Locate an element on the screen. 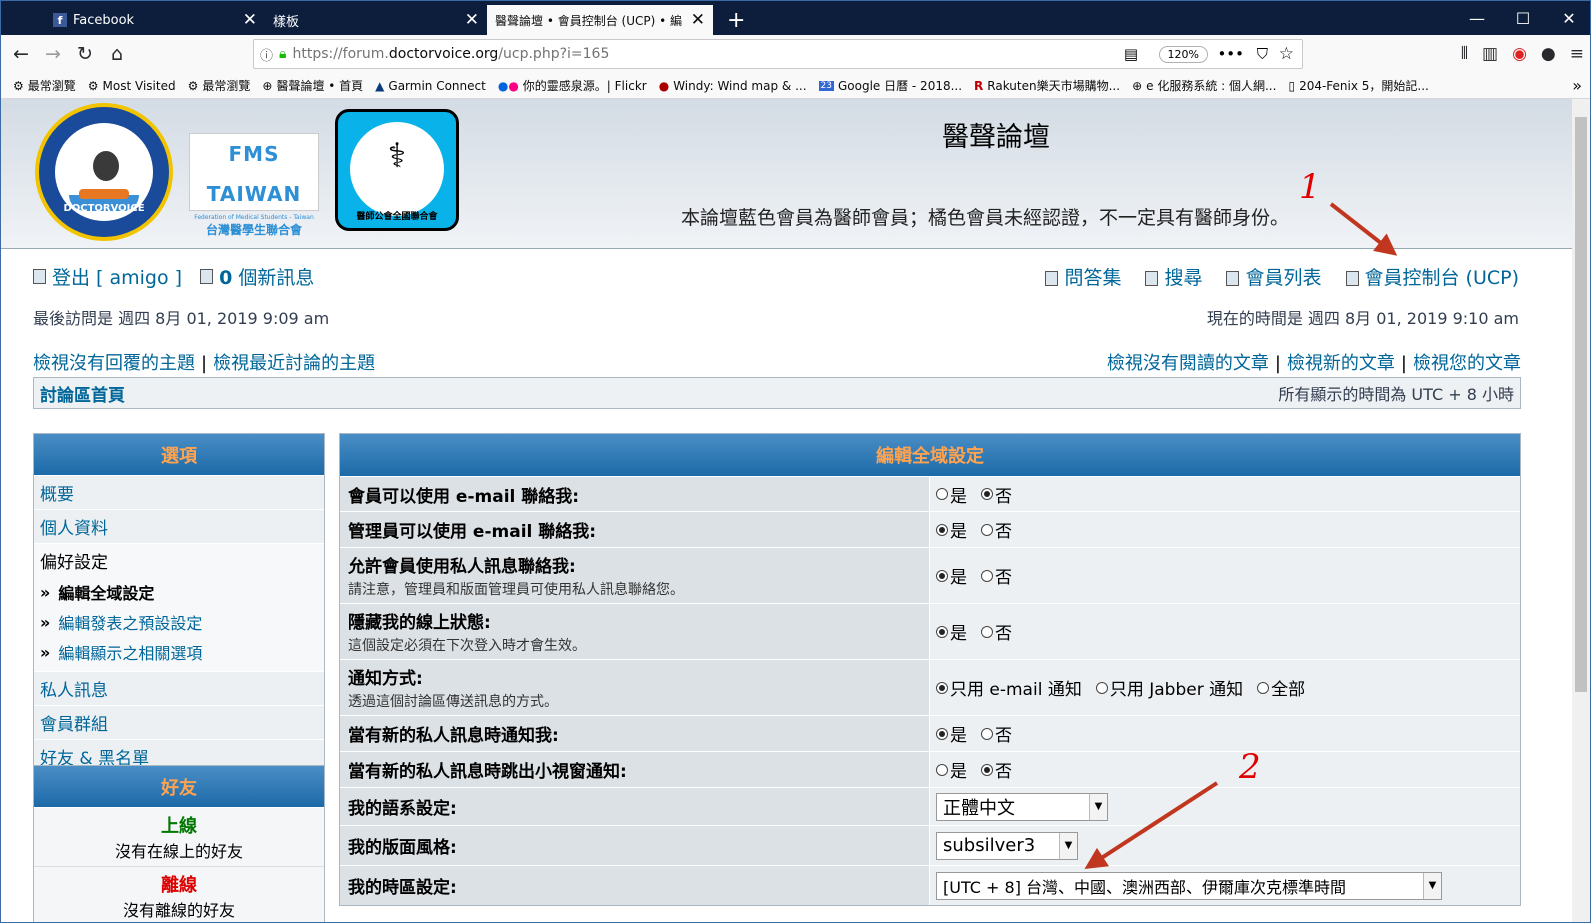 Image resolution: width=1591 pixels, height=923 pixels. bookmark-star-icon: ☆ is located at coordinates (1286, 54).